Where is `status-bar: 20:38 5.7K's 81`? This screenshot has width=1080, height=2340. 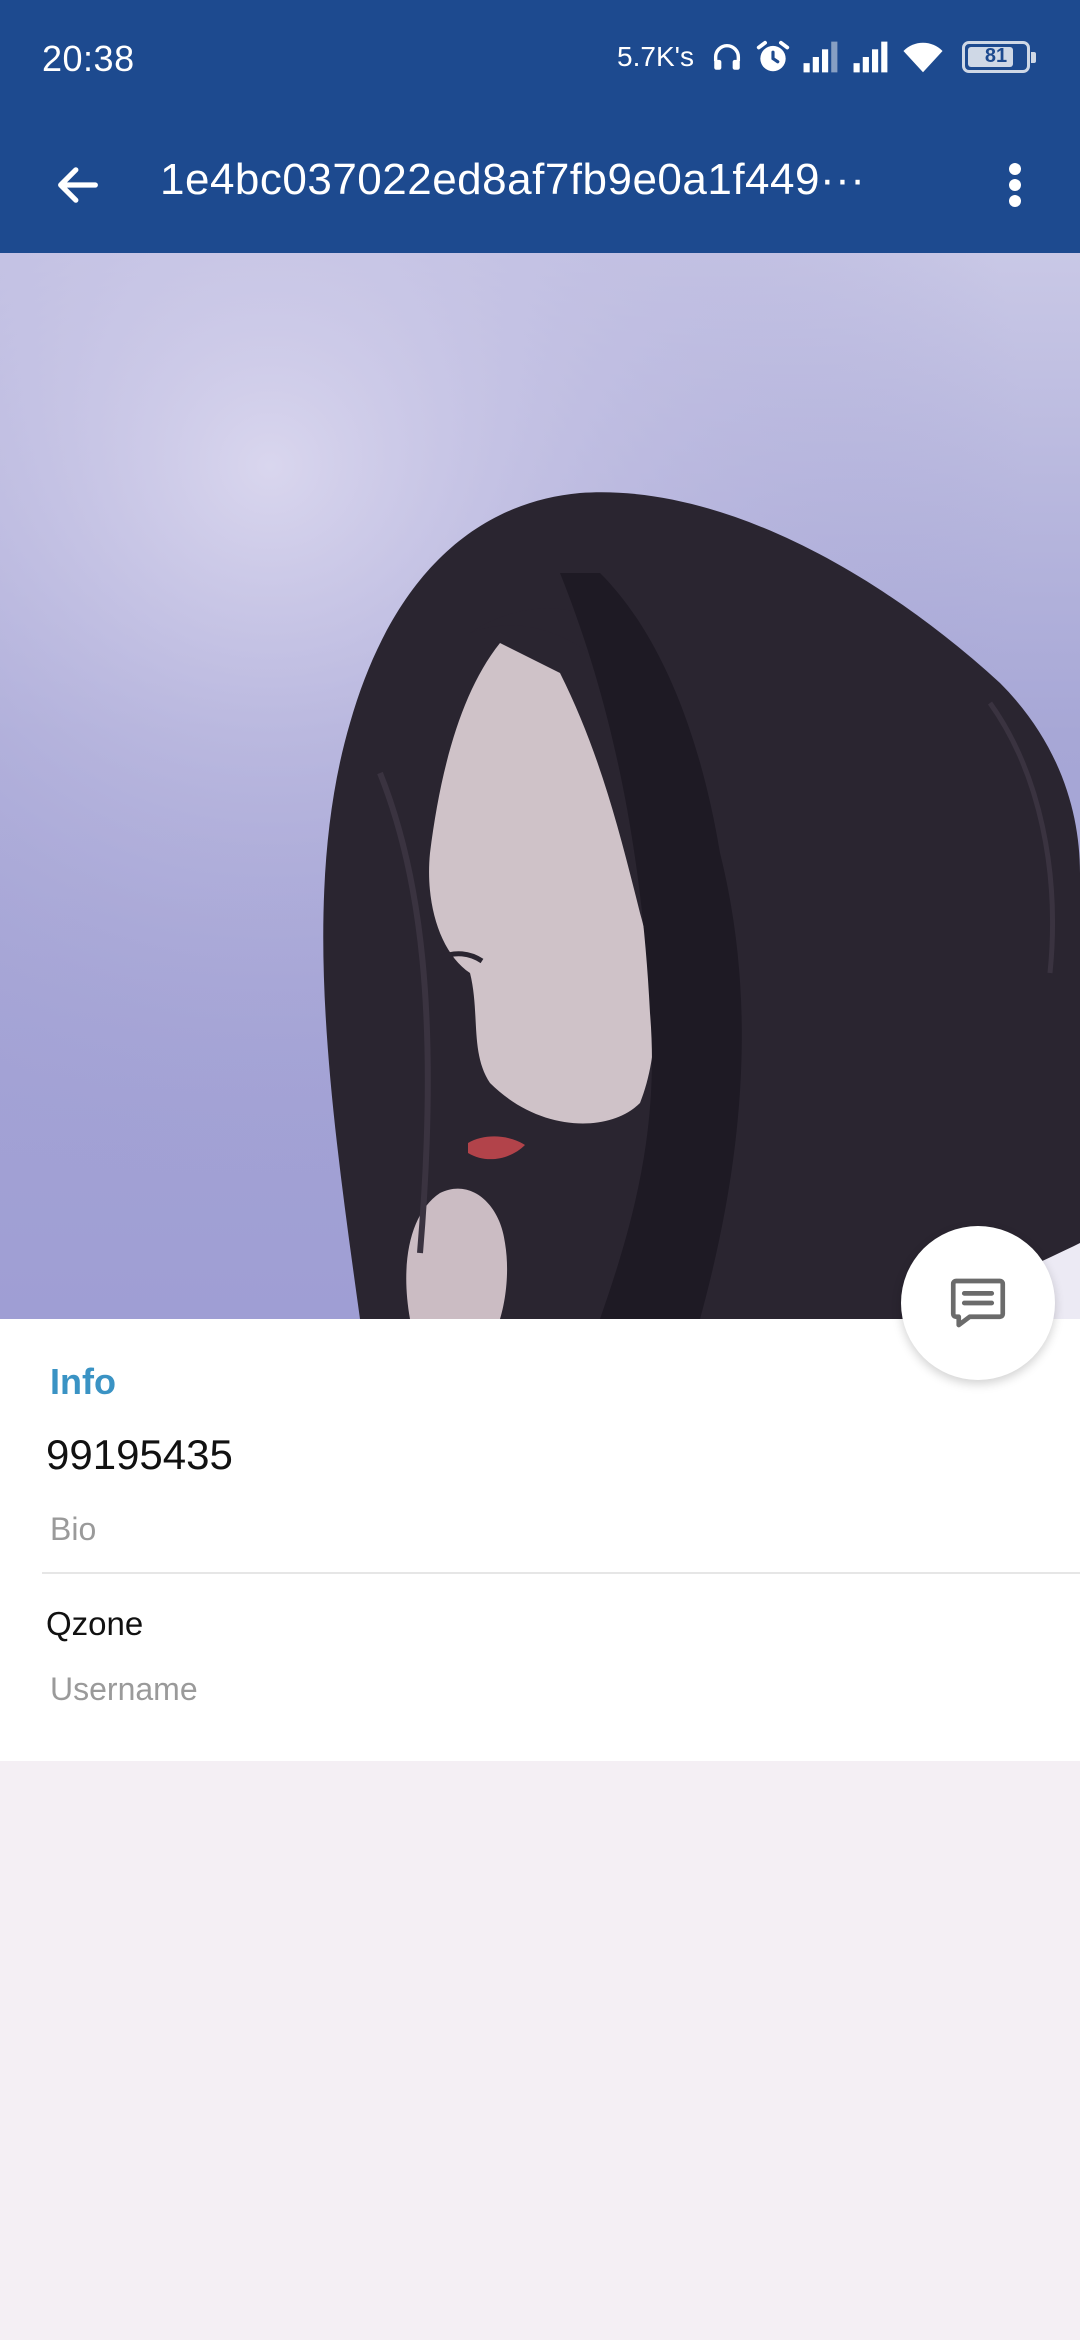
status-bar: 20:38 5.7K's 81 is located at coordinates (540, 57).